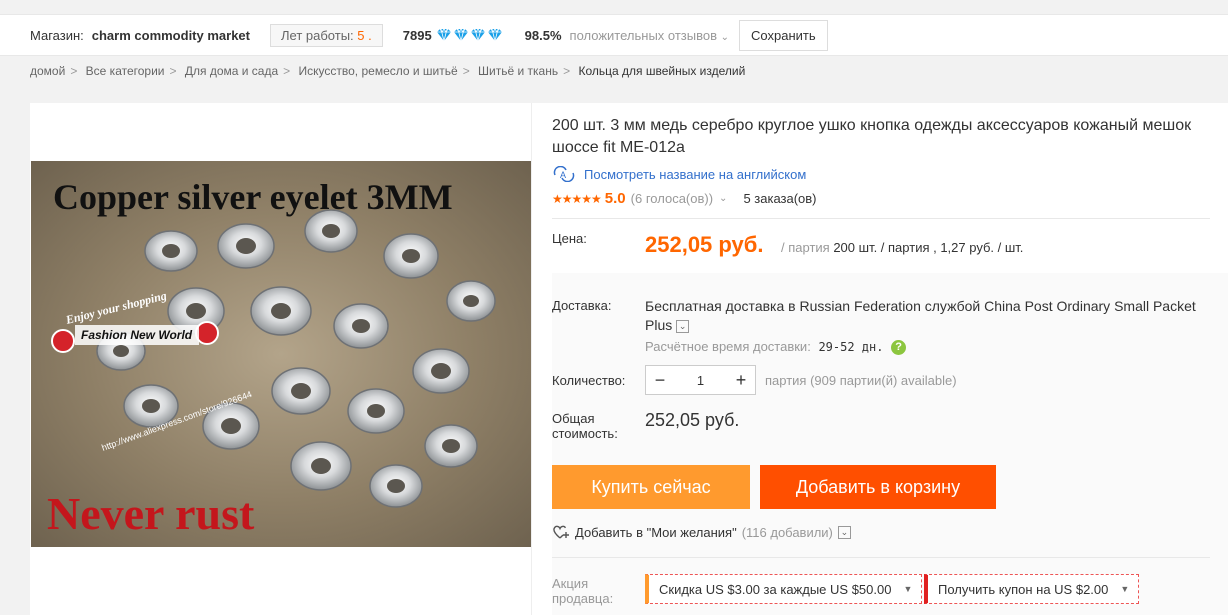  Describe the element at coordinates (780, 198) in the screenshot. I see `orders-count: 5 заказа(ов)` at that location.